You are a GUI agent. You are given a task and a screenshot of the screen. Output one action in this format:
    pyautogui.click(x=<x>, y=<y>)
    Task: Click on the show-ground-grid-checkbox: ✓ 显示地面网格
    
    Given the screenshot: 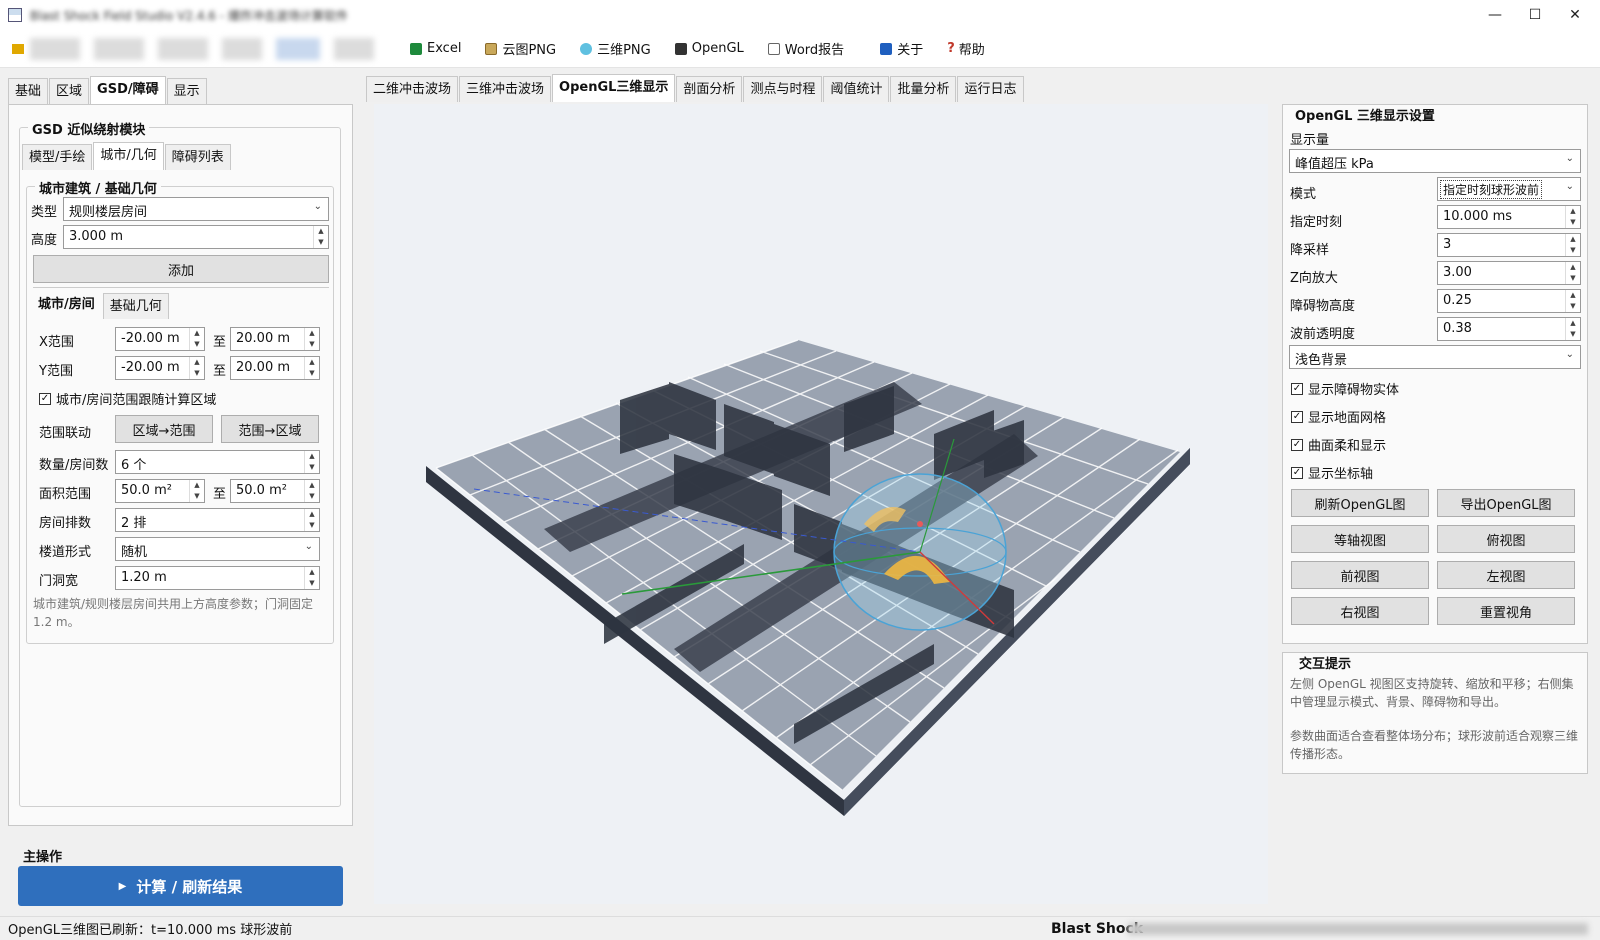 What is the action you would take?
    pyautogui.click(x=1338, y=416)
    